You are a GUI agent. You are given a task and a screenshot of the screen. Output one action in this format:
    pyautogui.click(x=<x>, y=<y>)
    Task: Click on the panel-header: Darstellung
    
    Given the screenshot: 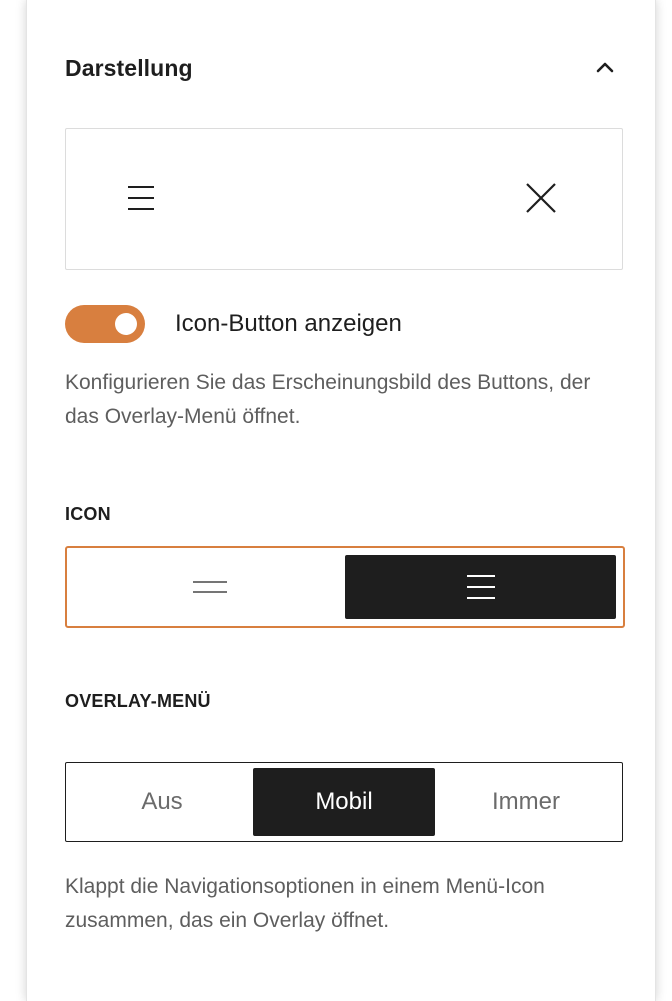 What is the action you would take?
    pyautogui.click(x=345, y=68)
    